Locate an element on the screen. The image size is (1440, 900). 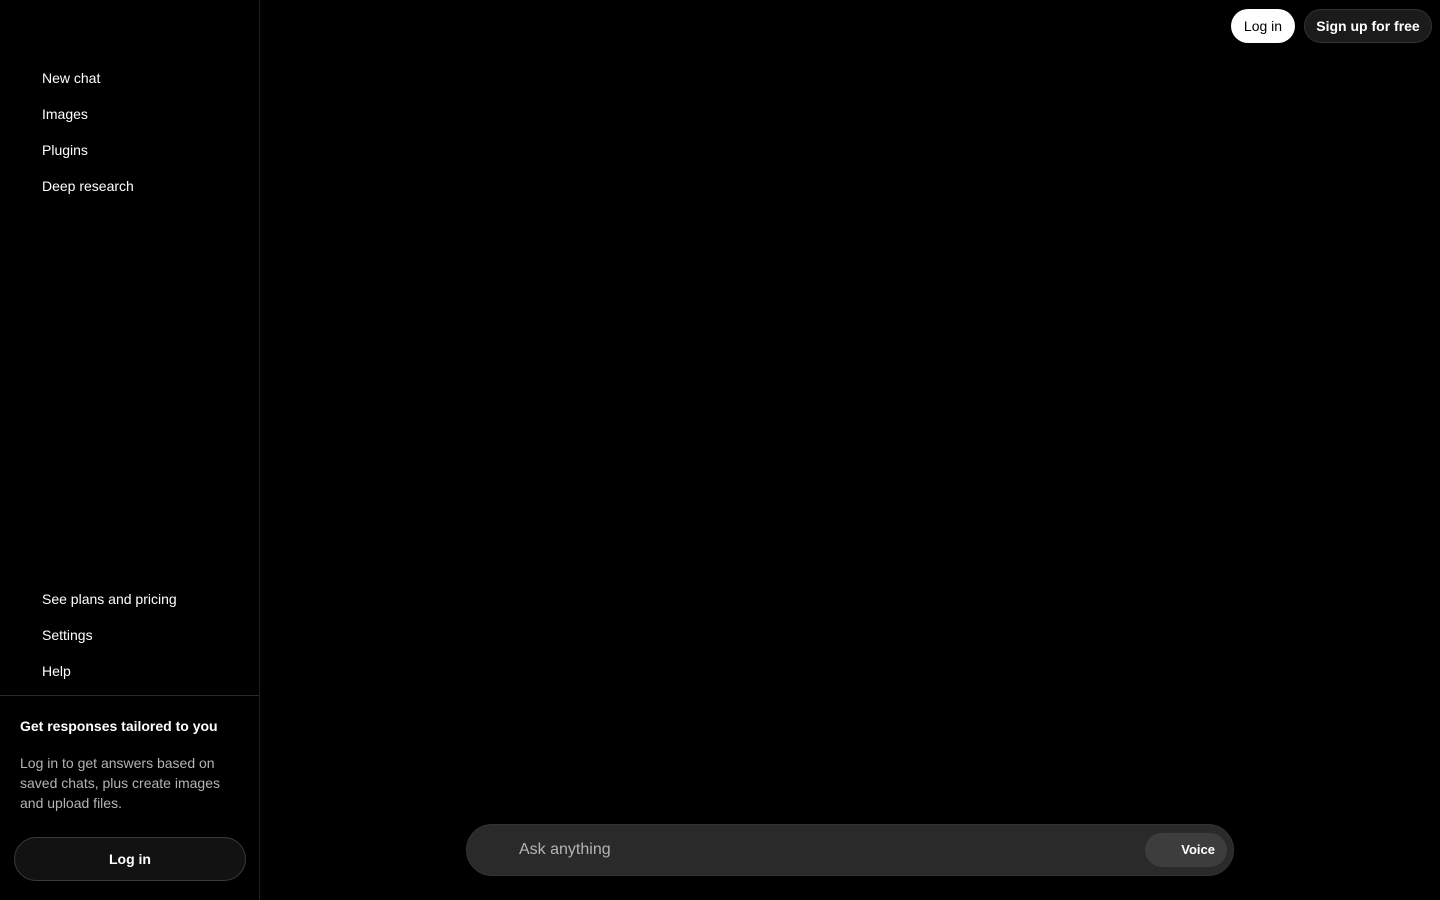
promo-login-button: Log in is located at coordinates (130, 859).